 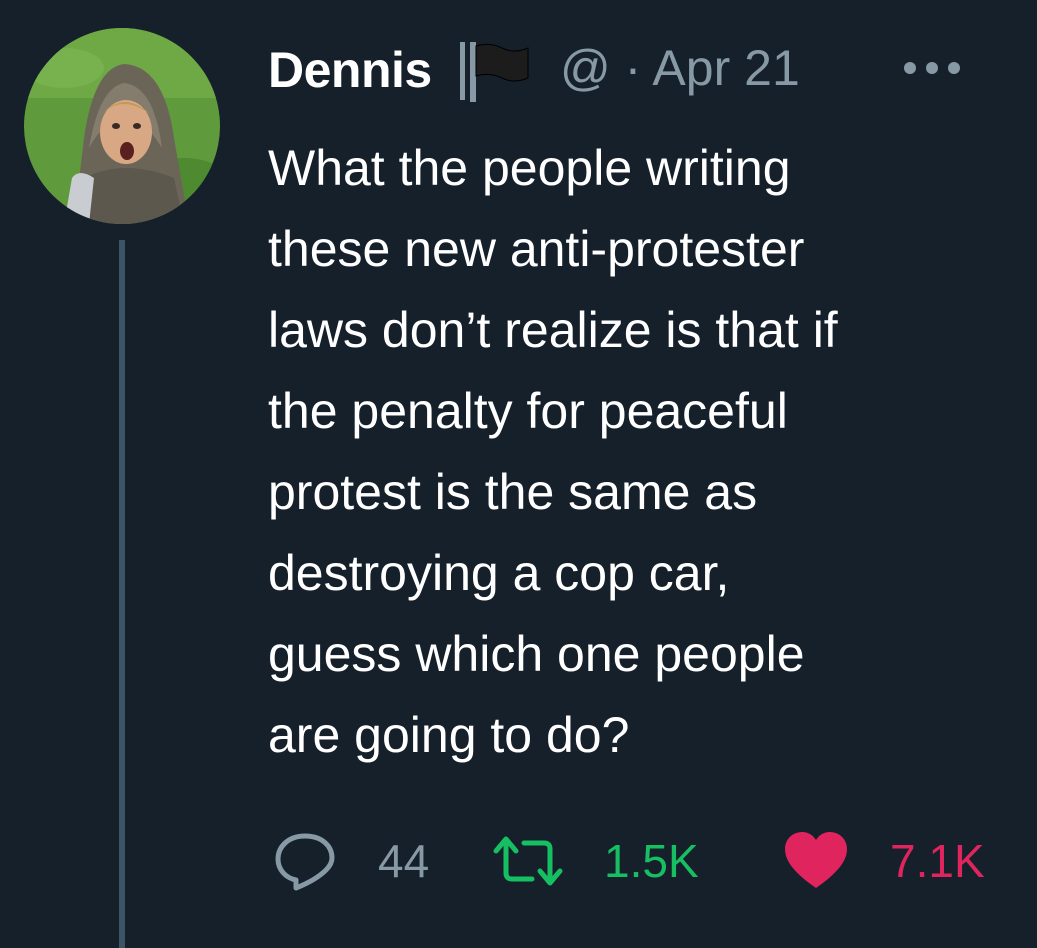 What do you see at coordinates (499, 573) in the screenshot?
I see `tweet-text-line: destroying a cop car,` at bounding box center [499, 573].